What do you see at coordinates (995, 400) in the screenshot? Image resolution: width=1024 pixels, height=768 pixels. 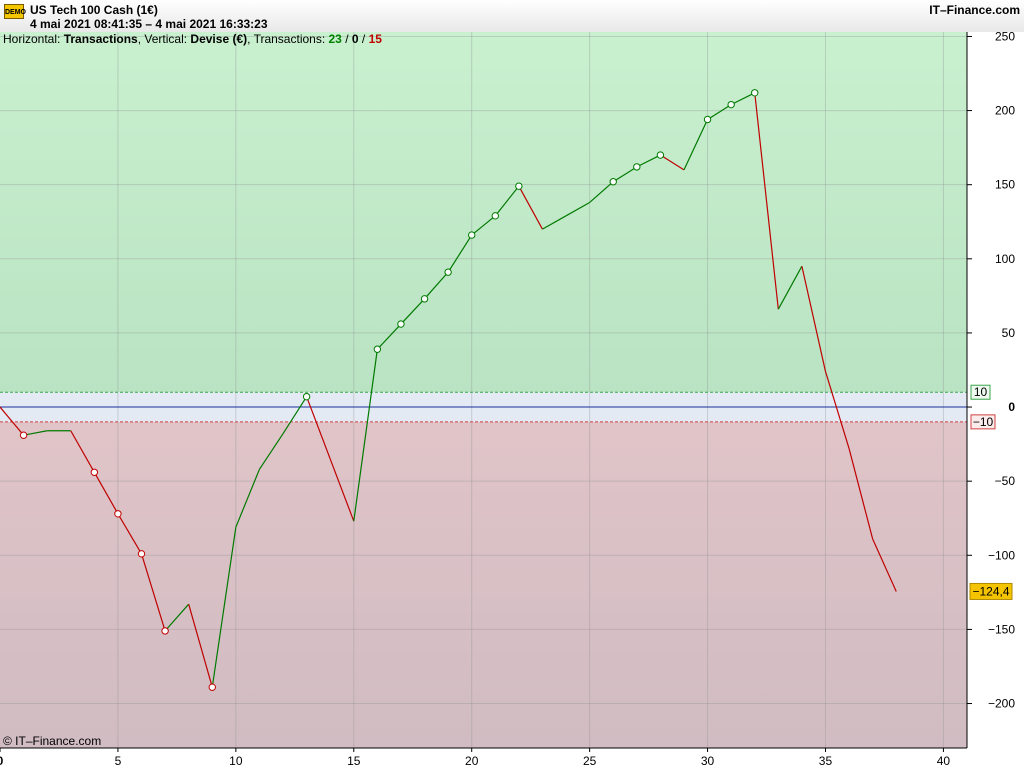 I see `y-axis-panel` at bounding box center [995, 400].